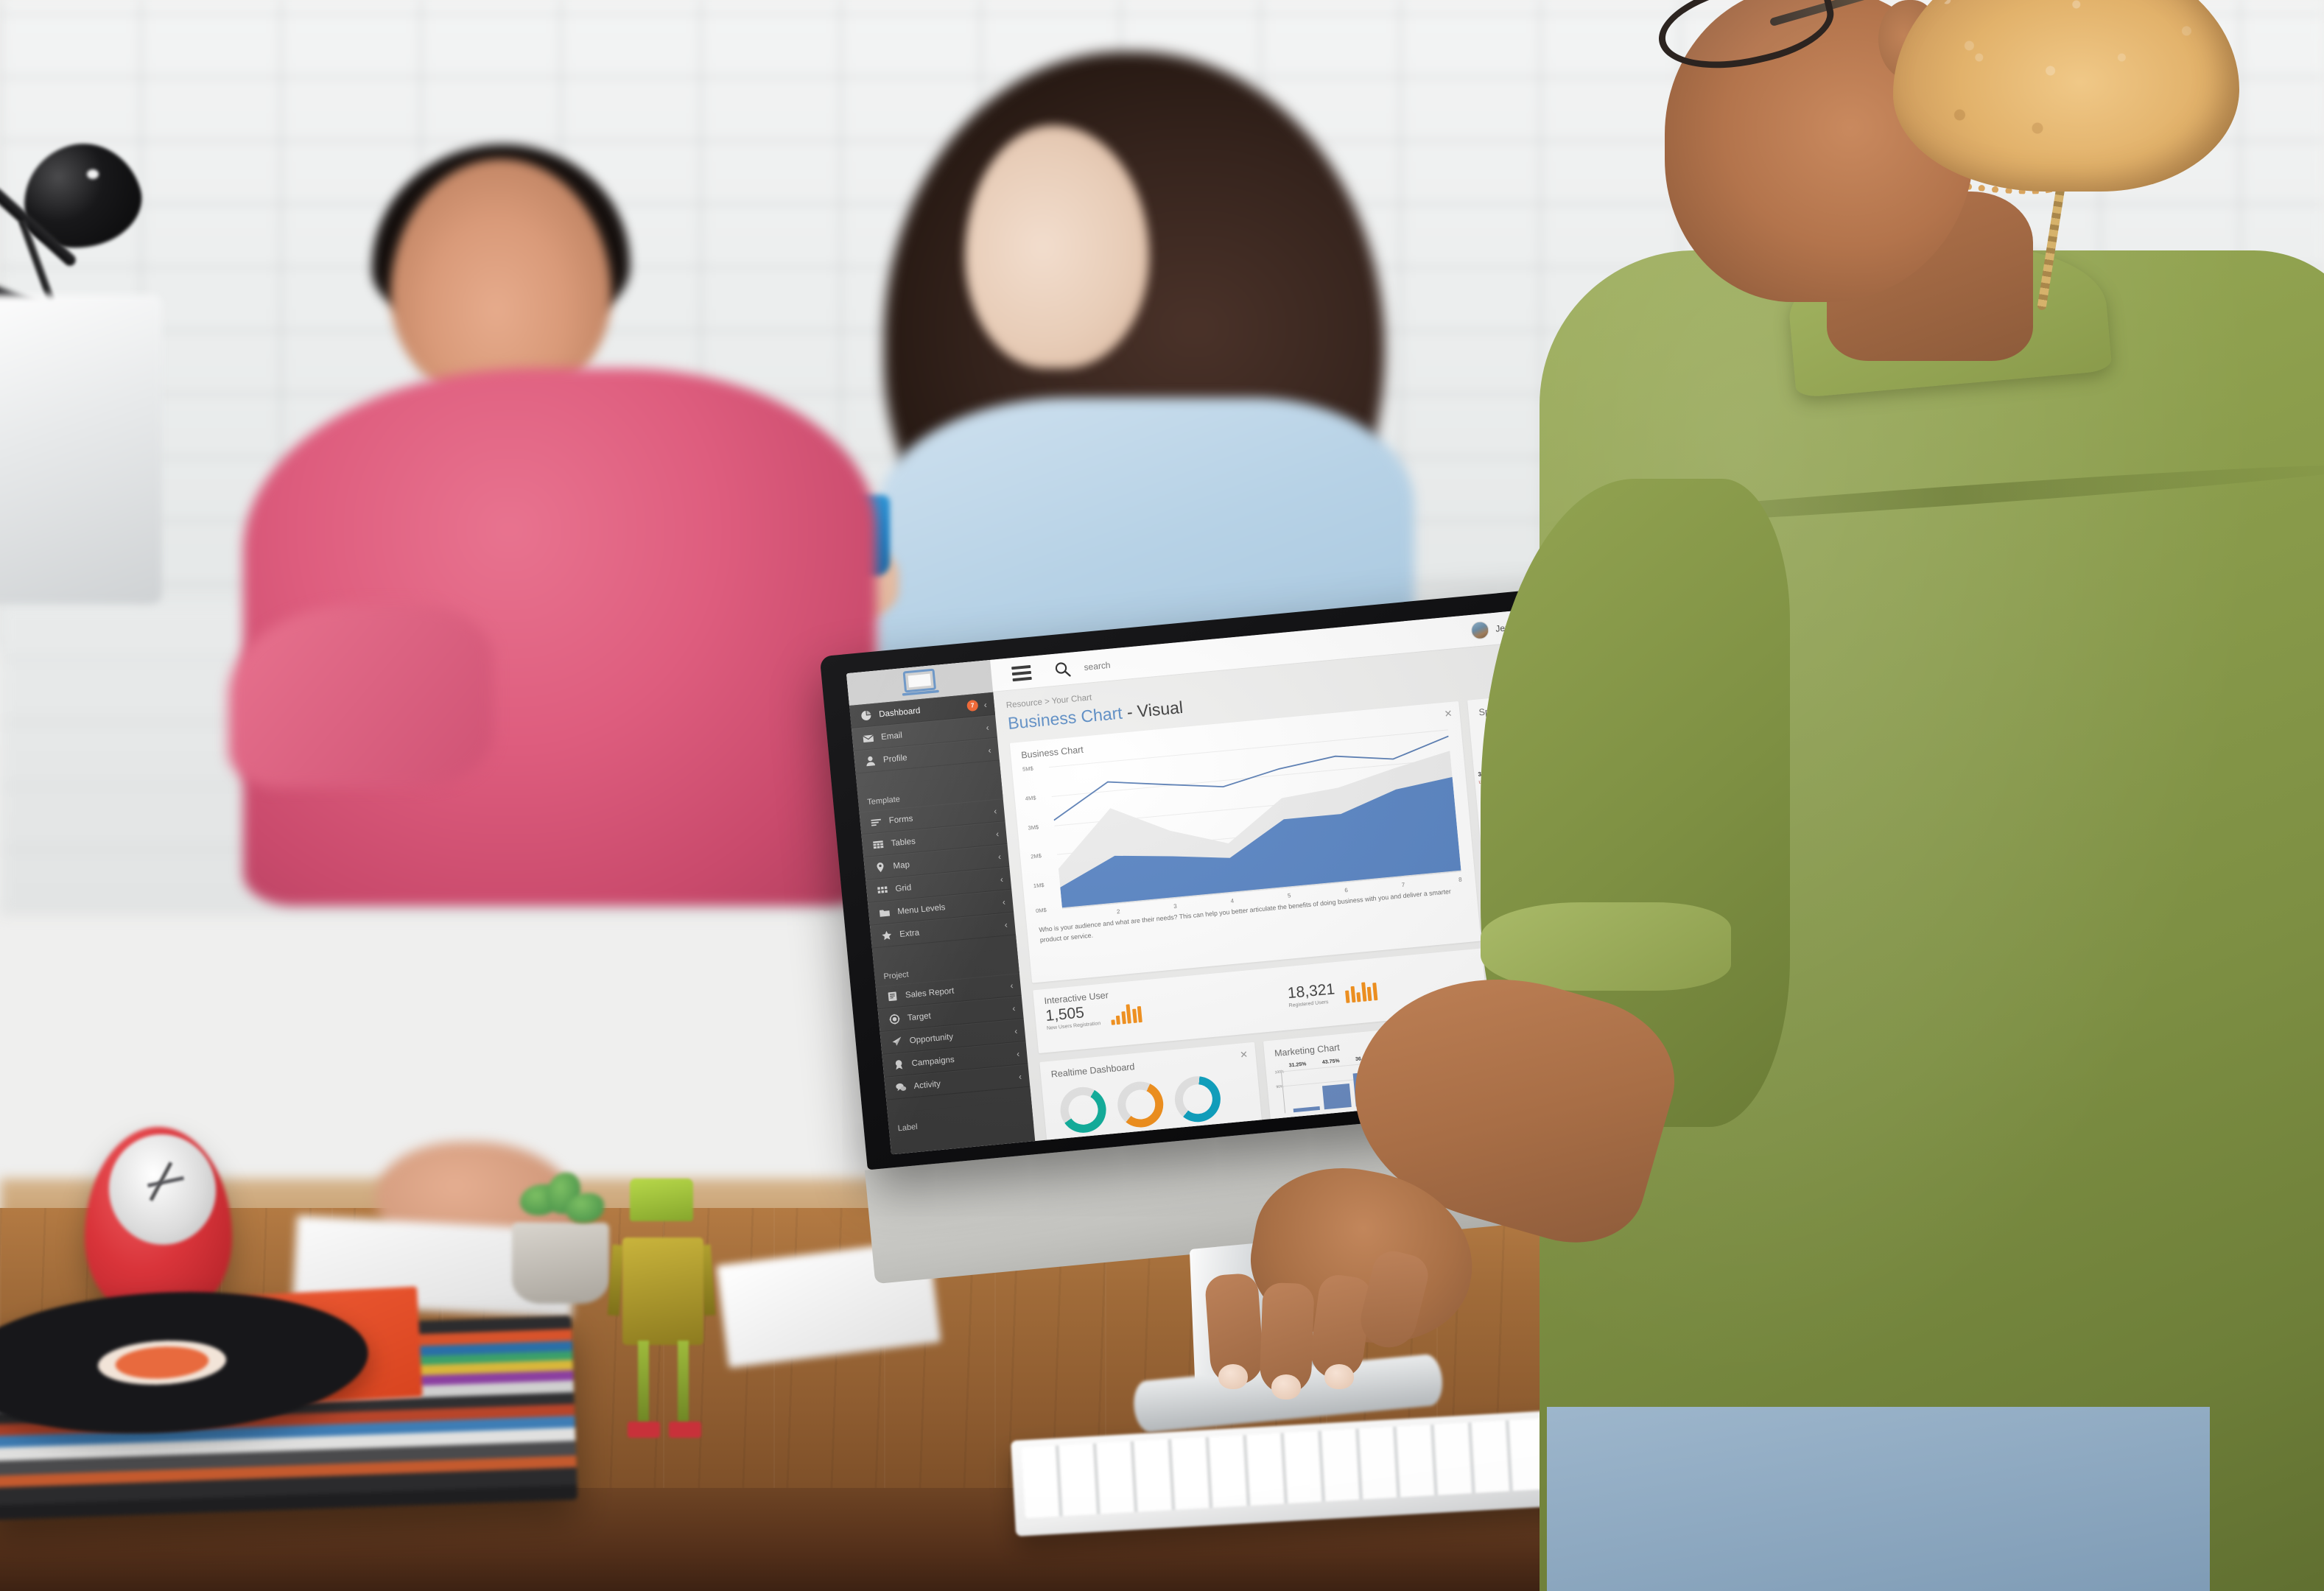 This screenshot has width=2324, height=1591. What do you see at coordinates (871, 761) in the screenshot?
I see `user-icon` at bounding box center [871, 761].